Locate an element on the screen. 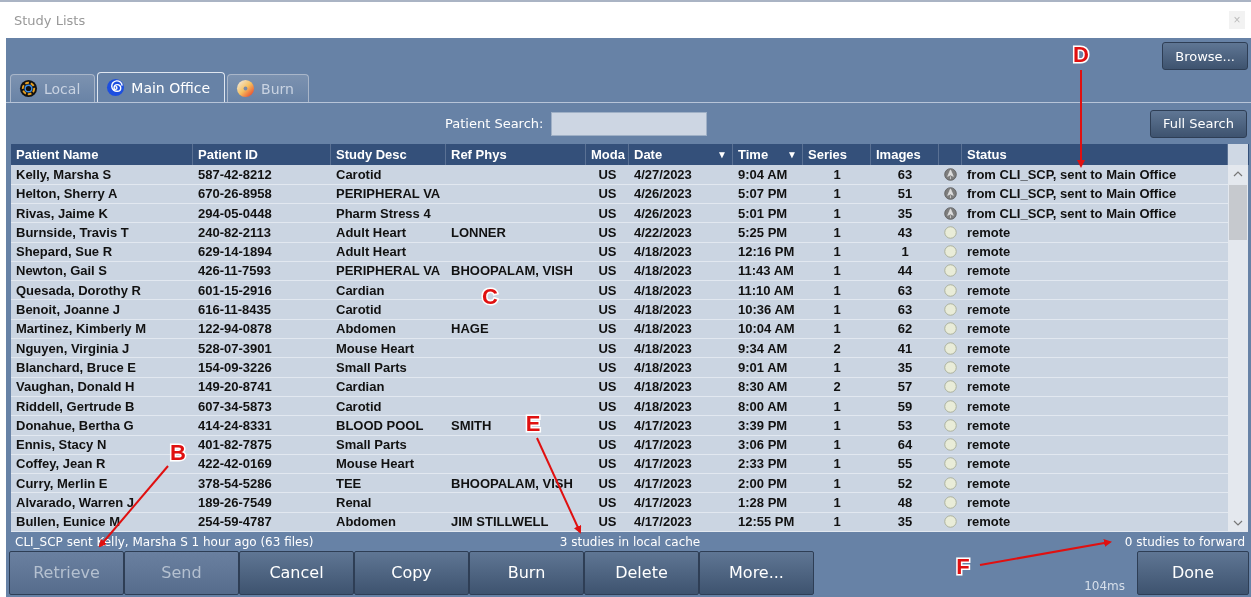  table-cell: Carotid is located at coordinates (359, 406).